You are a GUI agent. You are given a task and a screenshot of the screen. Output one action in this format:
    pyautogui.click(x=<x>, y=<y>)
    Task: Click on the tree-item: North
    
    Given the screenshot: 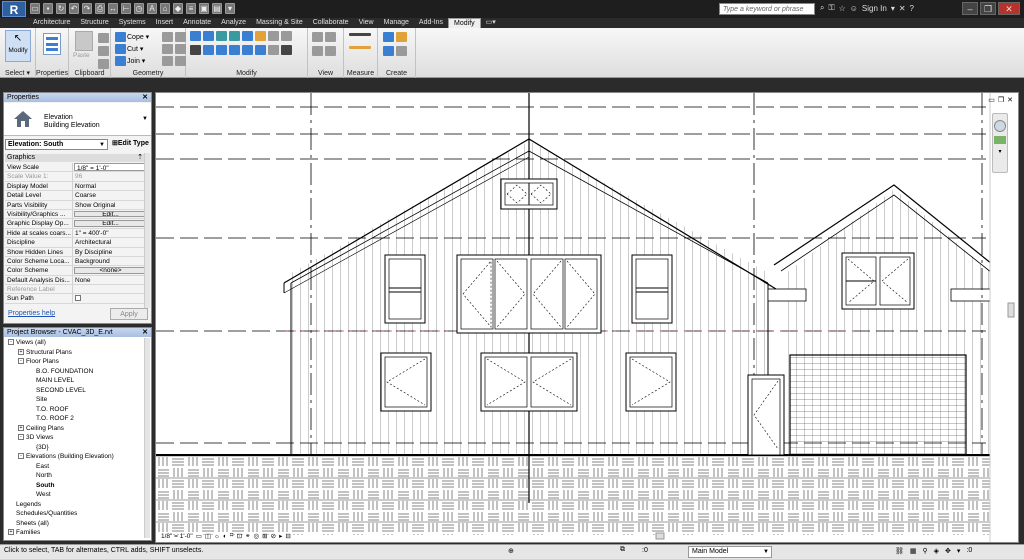 What is the action you would take?
    pyautogui.click(x=74, y=476)
    